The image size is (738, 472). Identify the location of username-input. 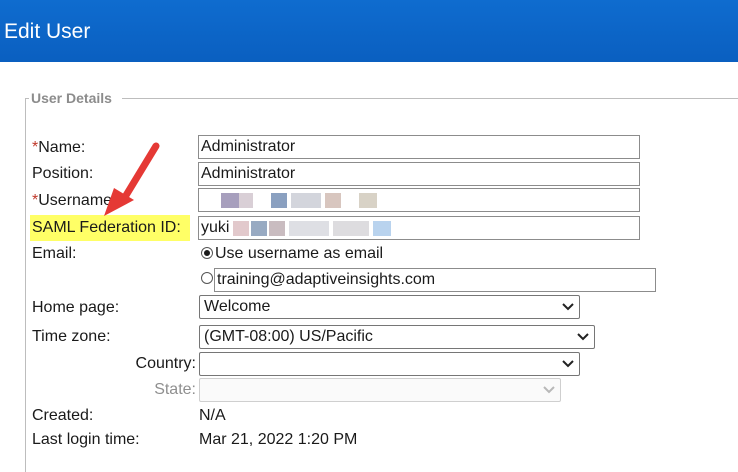
(419, 200).